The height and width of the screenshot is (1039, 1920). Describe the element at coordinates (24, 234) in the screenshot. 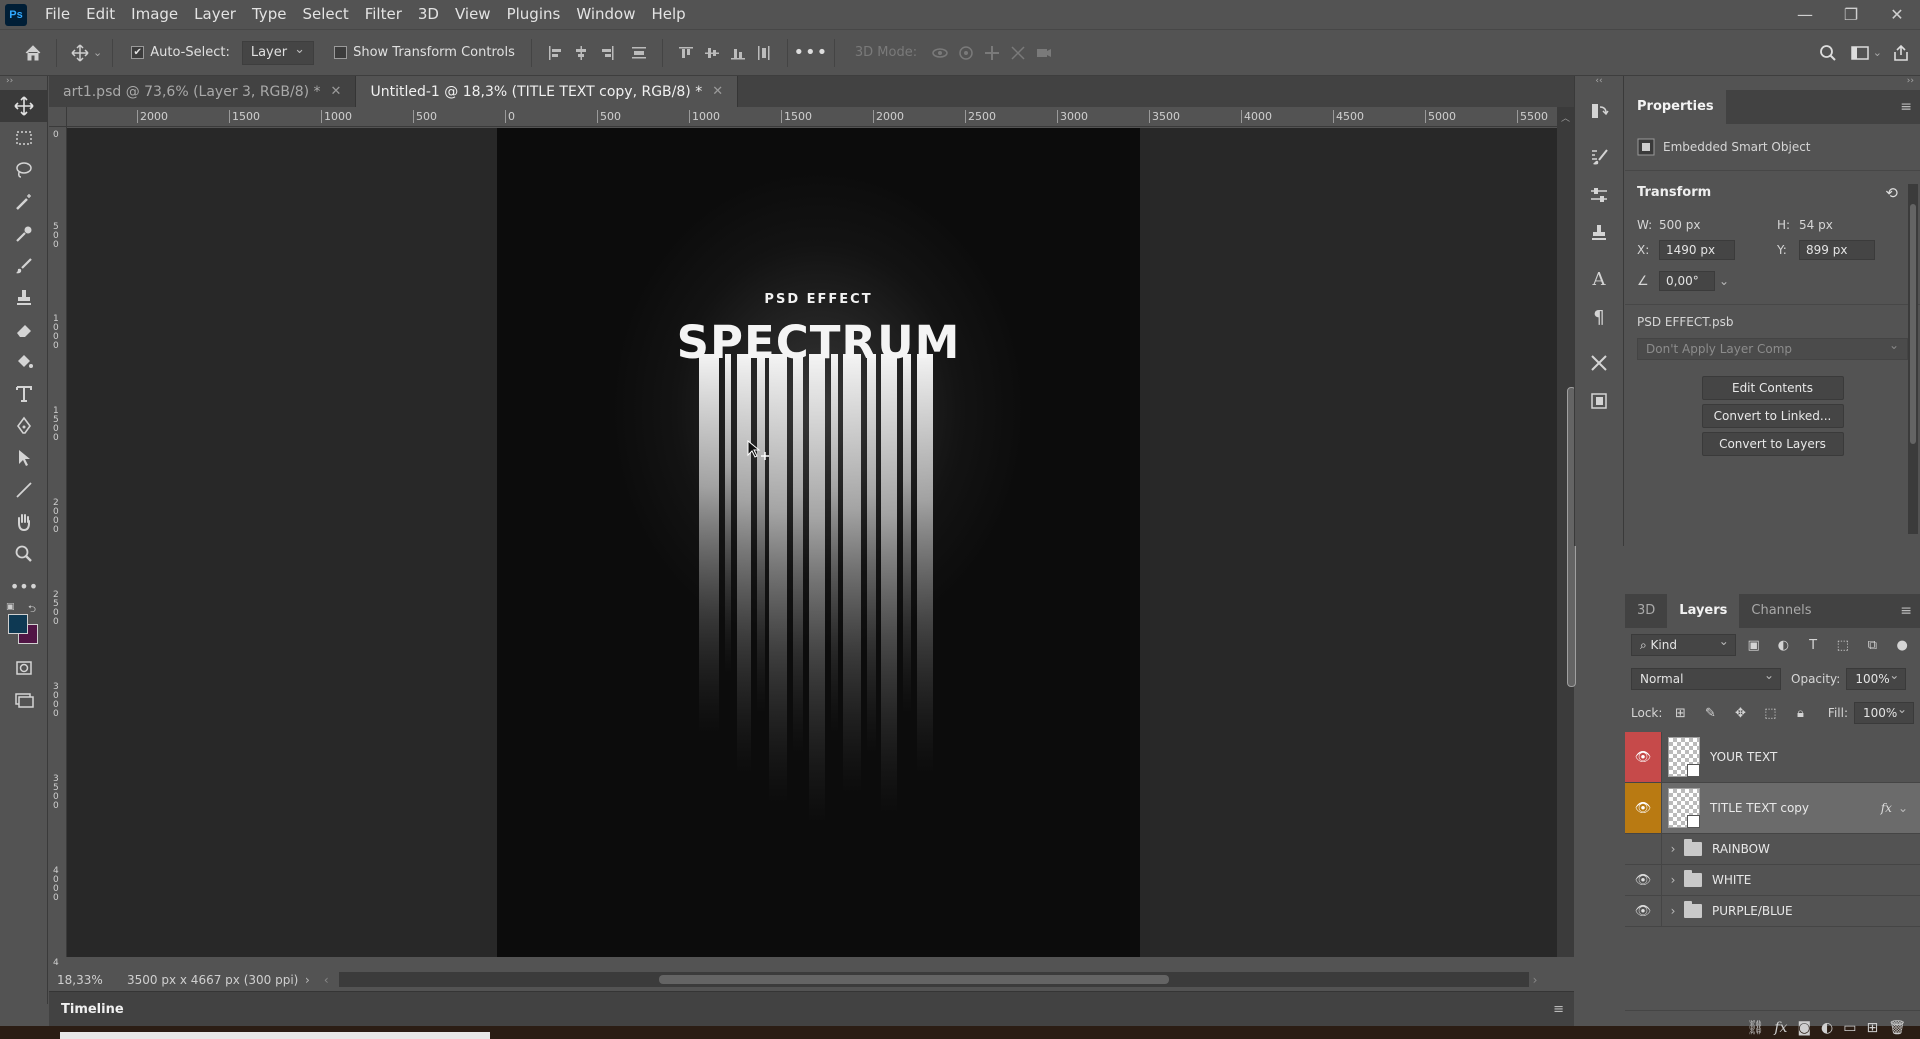

I see `eyedropper-tool-icon` at that location.